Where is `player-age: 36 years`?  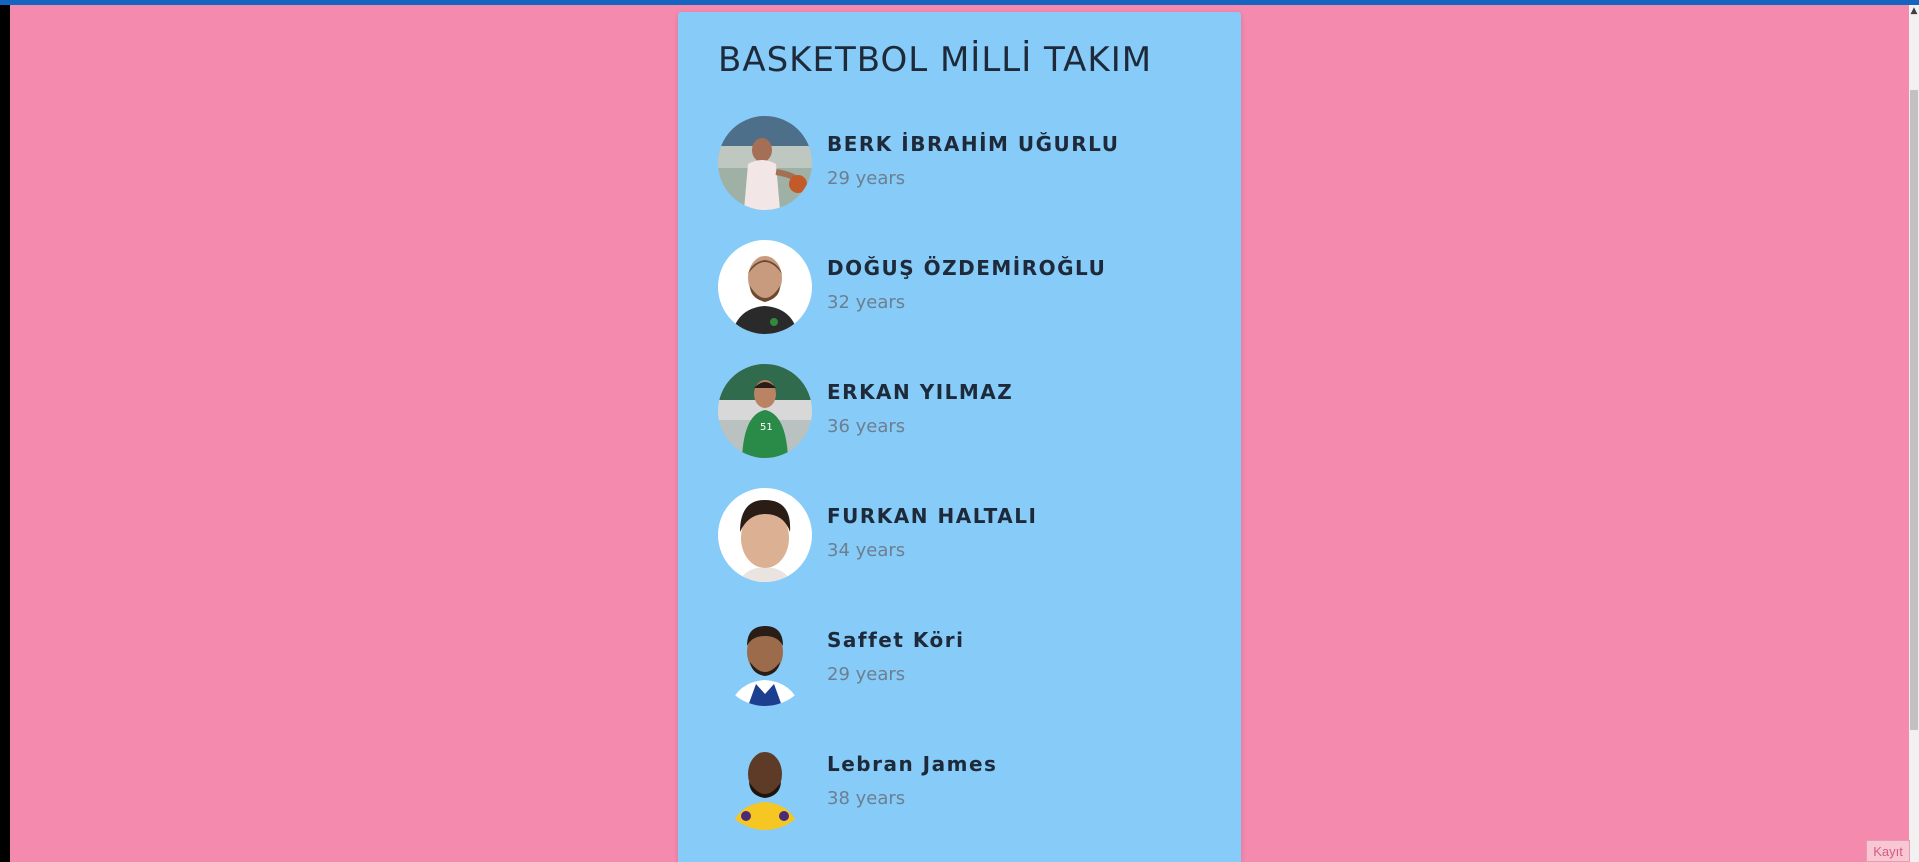 player-age: 36 years is located at coordinates (866, 426).